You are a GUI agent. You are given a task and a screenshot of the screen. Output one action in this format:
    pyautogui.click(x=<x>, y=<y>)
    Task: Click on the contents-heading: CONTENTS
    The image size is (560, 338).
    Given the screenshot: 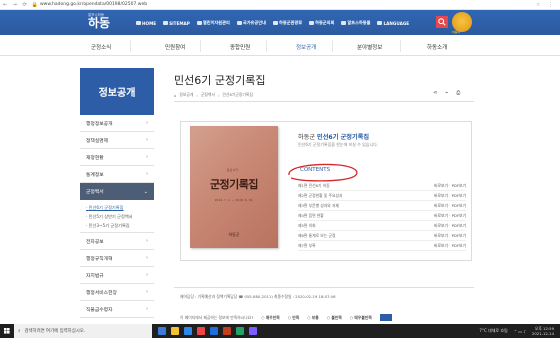 What is the action you would take?
    pyautogui.click(x=315, y=170)
    